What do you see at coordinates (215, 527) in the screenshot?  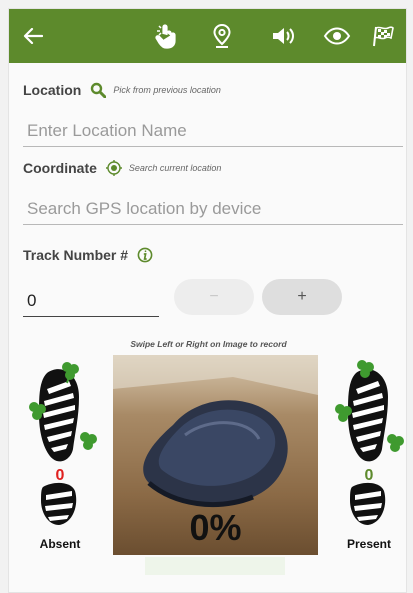 I see `swipe-percent: 0%` at bounding box center [215, 527].